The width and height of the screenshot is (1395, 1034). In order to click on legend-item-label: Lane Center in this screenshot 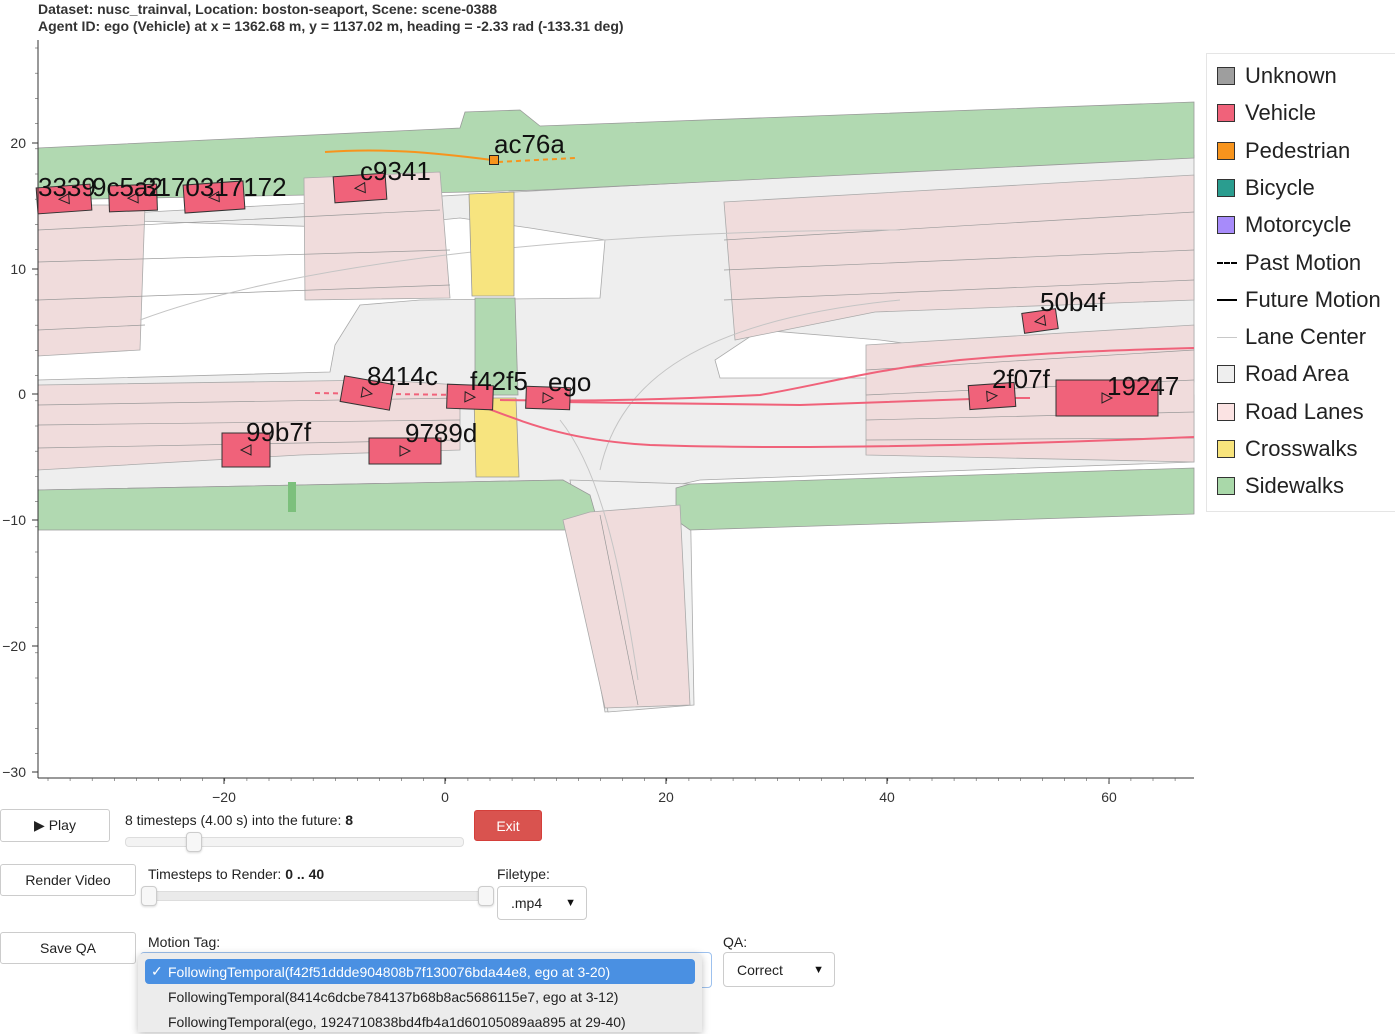, I will do `click(1306, 337)`.